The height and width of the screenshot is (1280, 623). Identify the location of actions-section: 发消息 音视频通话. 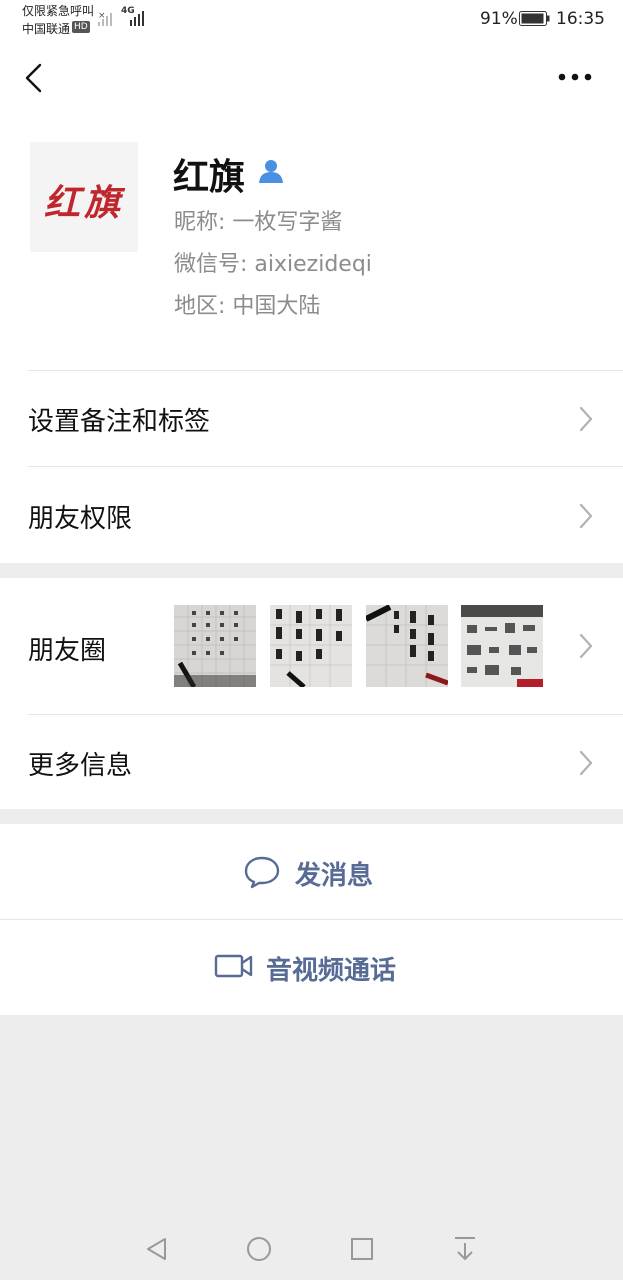
(311, 919).